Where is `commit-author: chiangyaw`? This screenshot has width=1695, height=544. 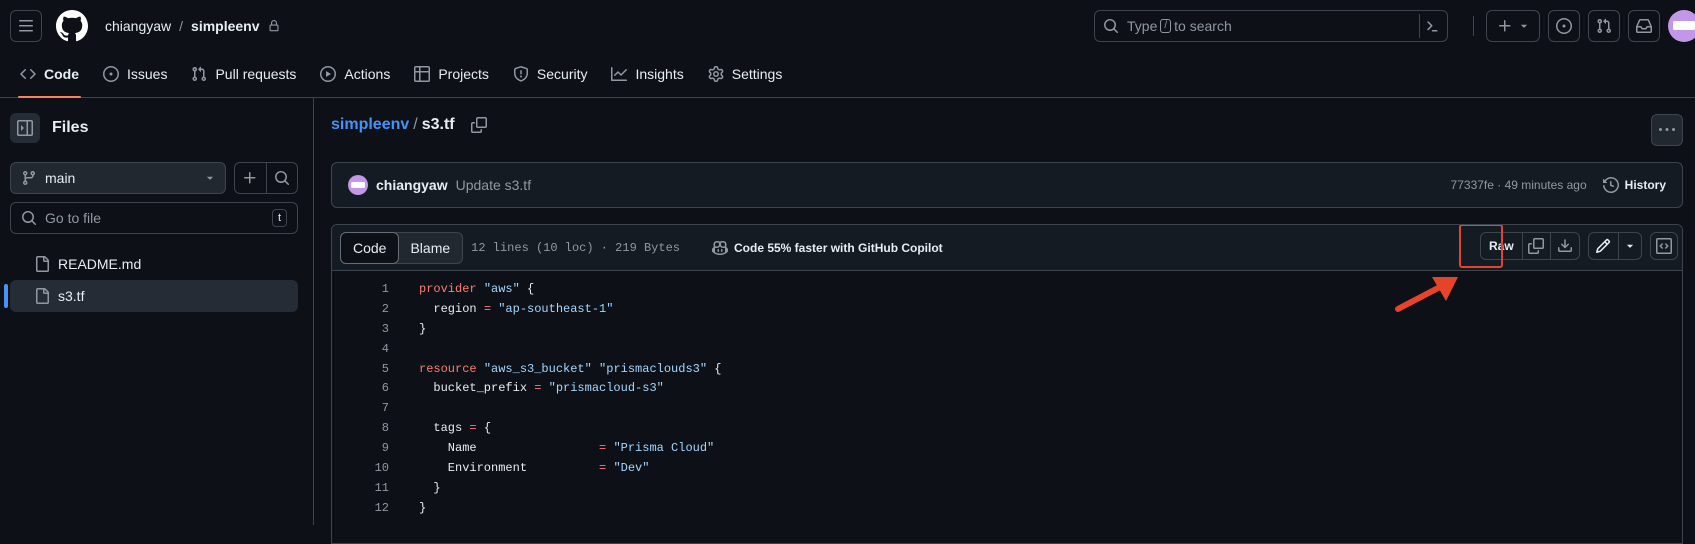
commit-author: chiangyaw is located at coordinates (412, 185).